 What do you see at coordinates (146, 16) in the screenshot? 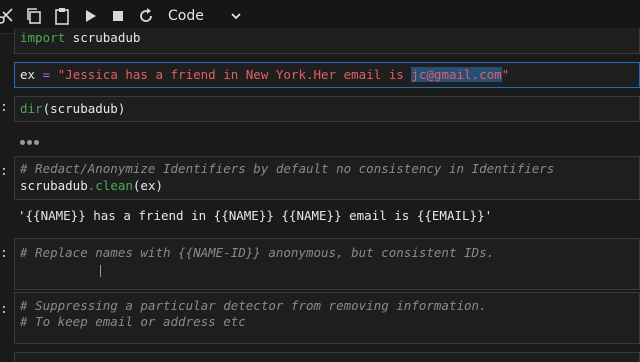
I see `restart-icon` at bounding box center [146, 16].